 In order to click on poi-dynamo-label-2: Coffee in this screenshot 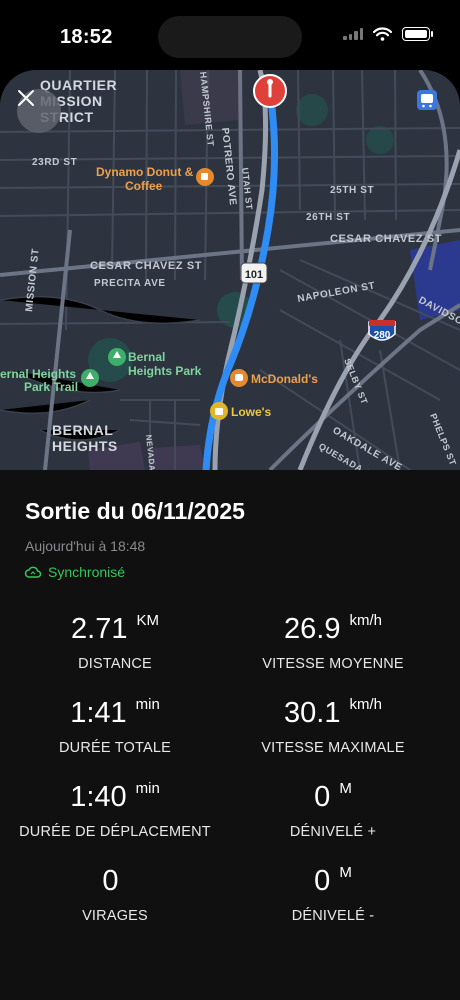, I will do `click(144, 186)`.